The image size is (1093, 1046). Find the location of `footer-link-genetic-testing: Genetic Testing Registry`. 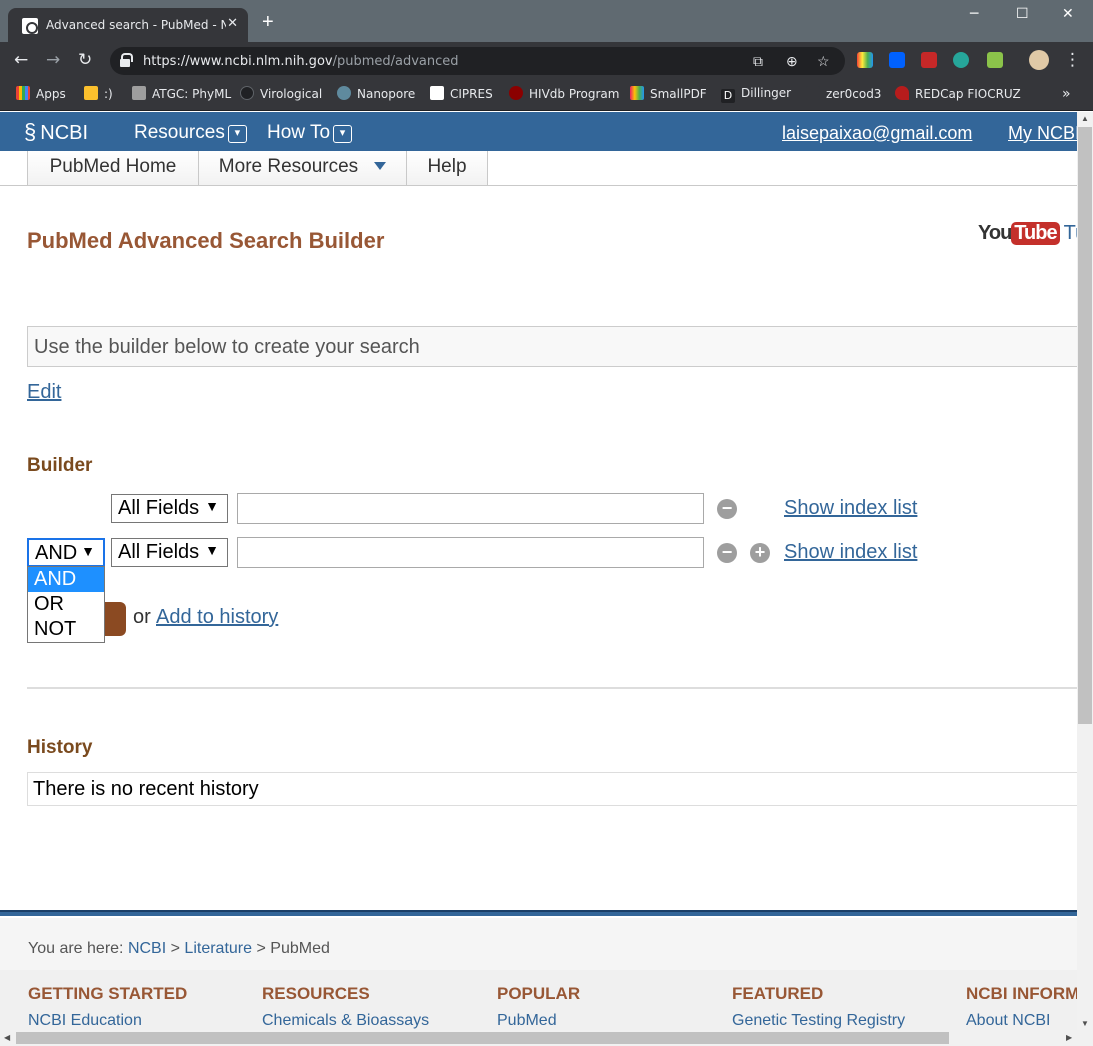

footer-link-genetic-testing: Genetic Testing Registry is located at coordinates (818, 1021).